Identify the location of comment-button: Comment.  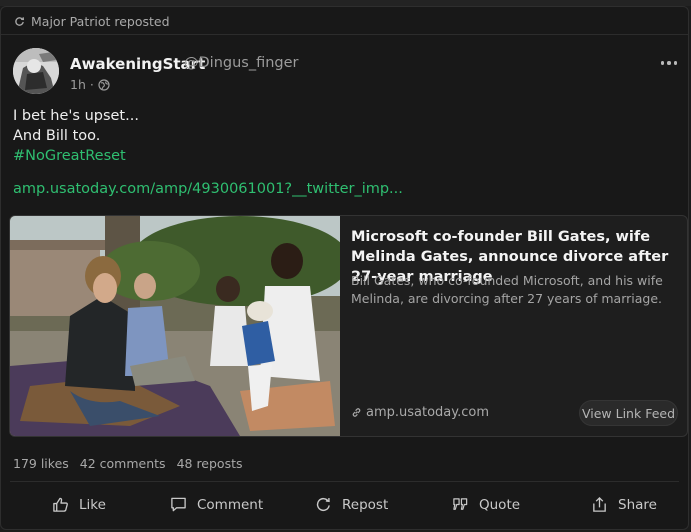
(216, 504).